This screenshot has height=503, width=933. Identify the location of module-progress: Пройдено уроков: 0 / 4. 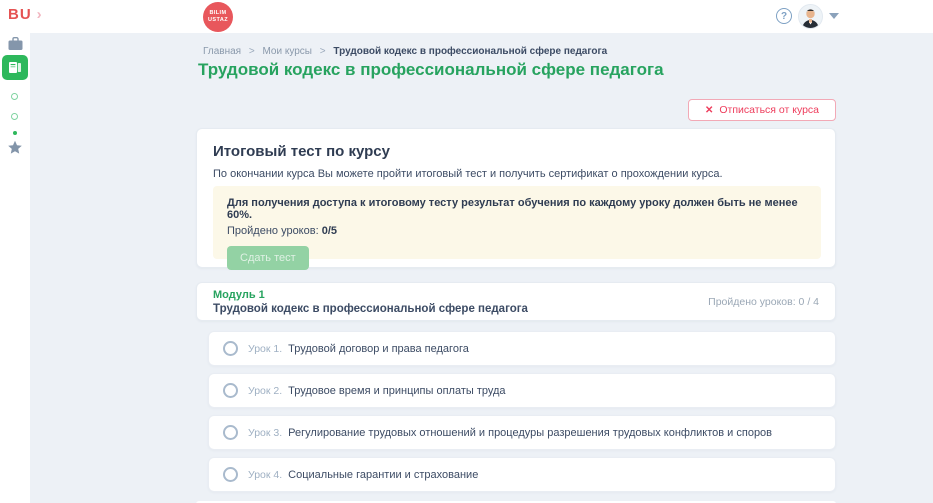
(763, 301).